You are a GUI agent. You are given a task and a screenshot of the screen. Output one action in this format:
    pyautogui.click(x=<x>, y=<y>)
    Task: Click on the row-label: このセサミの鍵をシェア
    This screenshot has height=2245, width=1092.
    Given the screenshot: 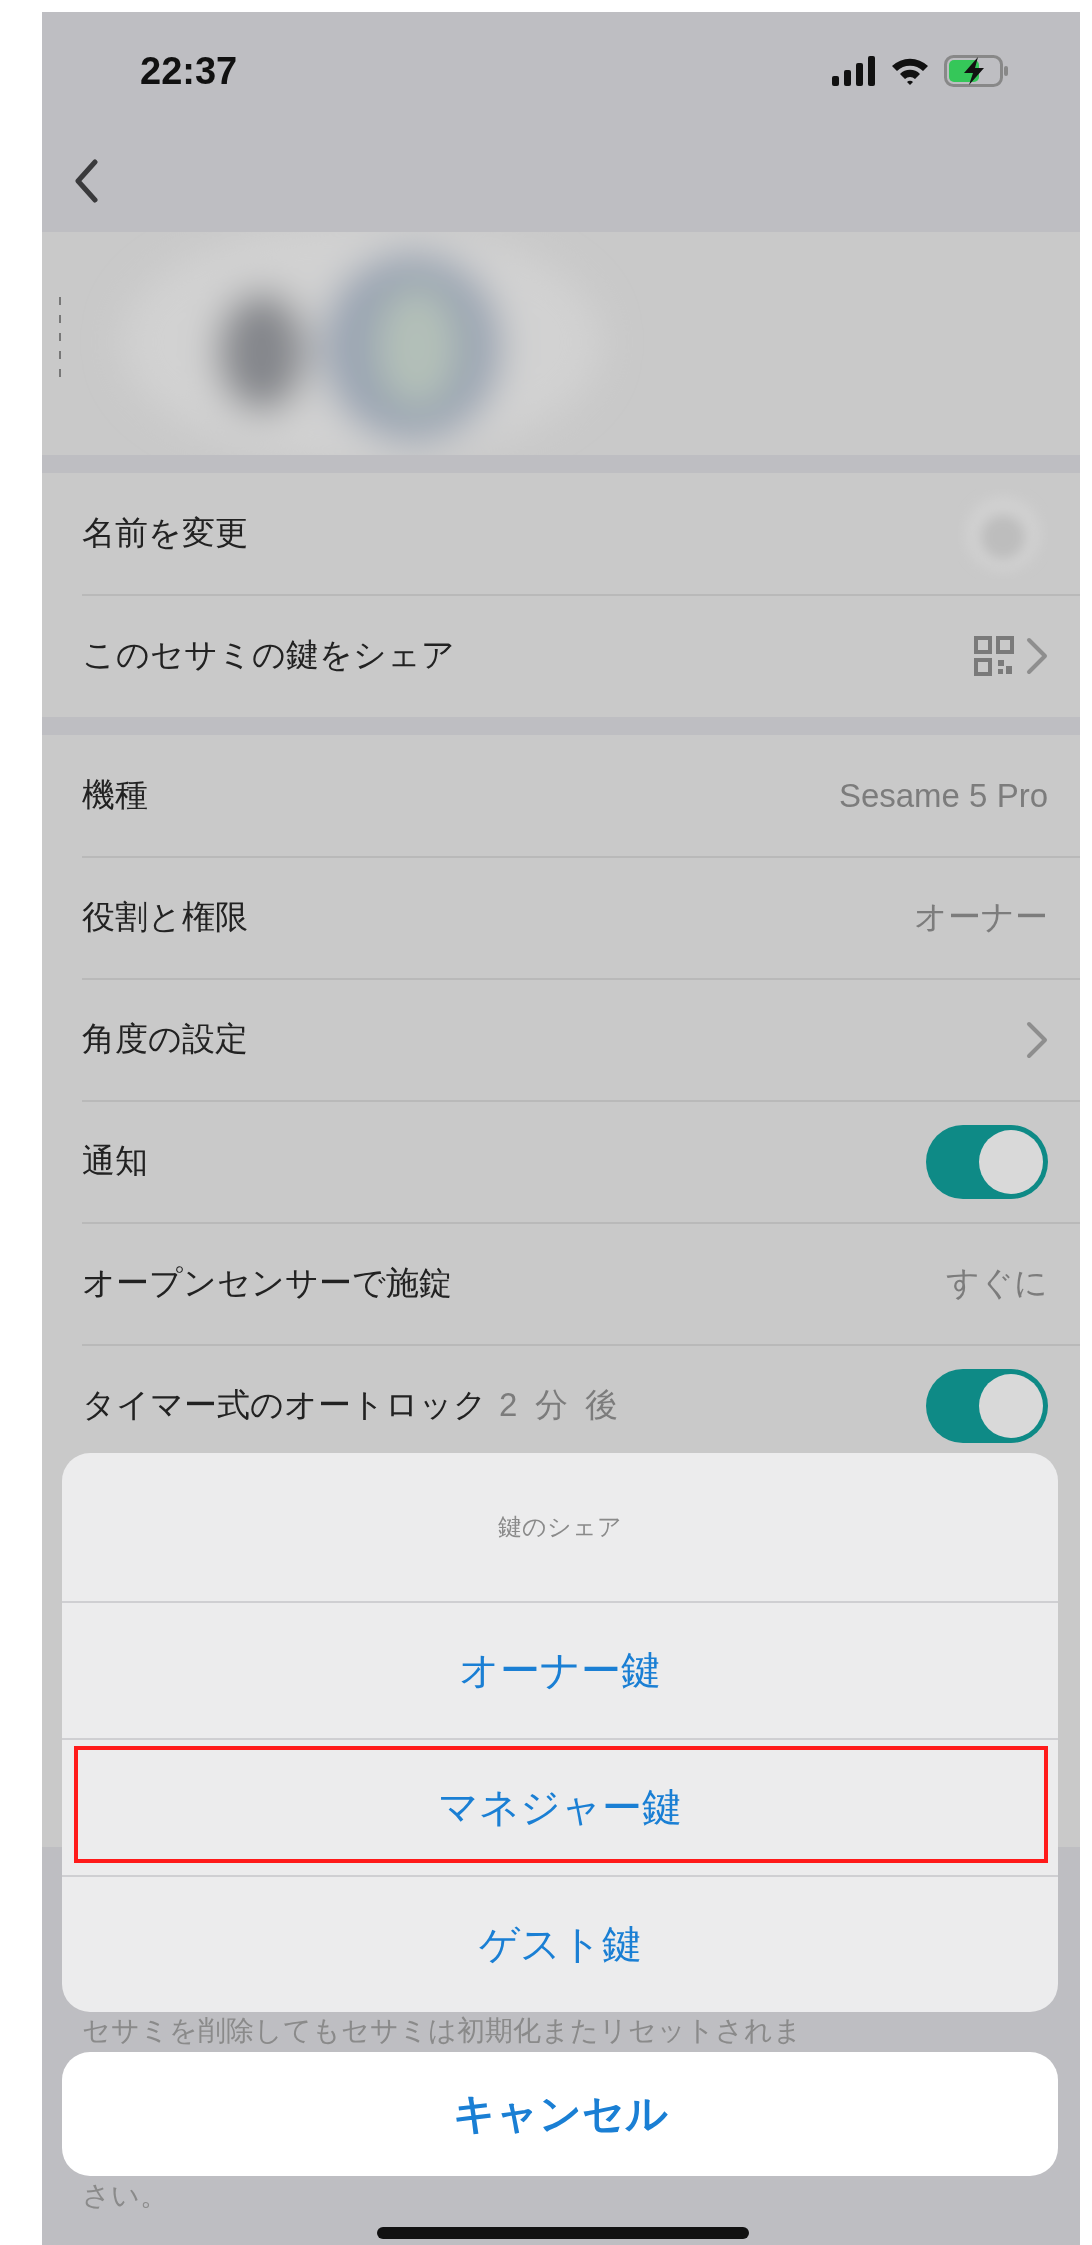 What is the action you would take?
    pyautogui.click(x=268, y=655)
    